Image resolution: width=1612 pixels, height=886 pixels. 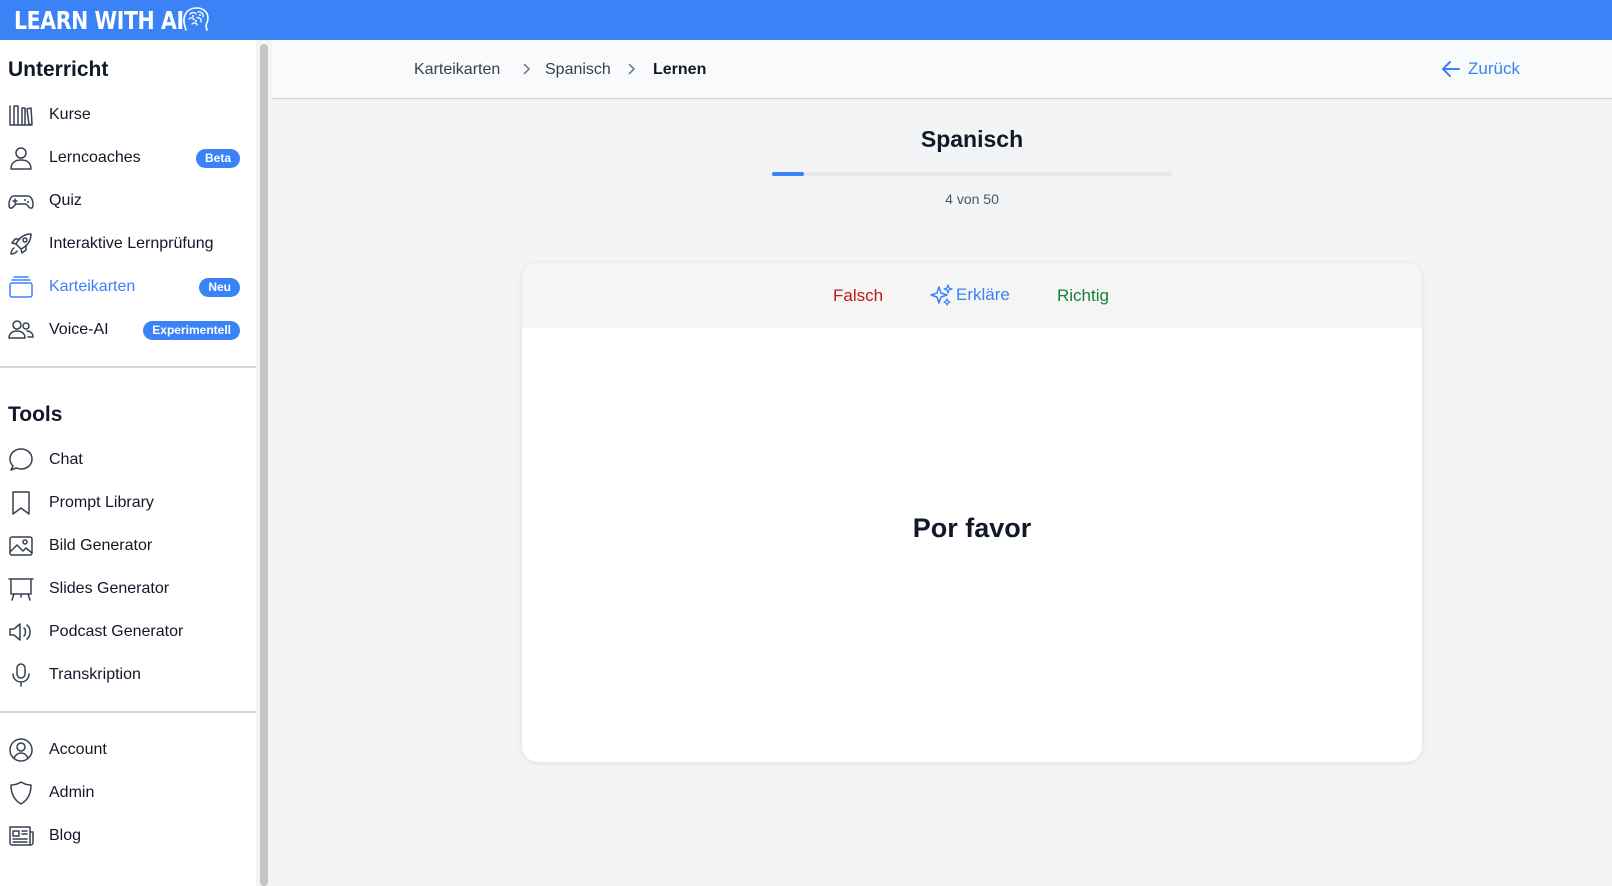 I want to click on sidebar-item-bild-generator: Bild Generator, so click(x=128, y=546).